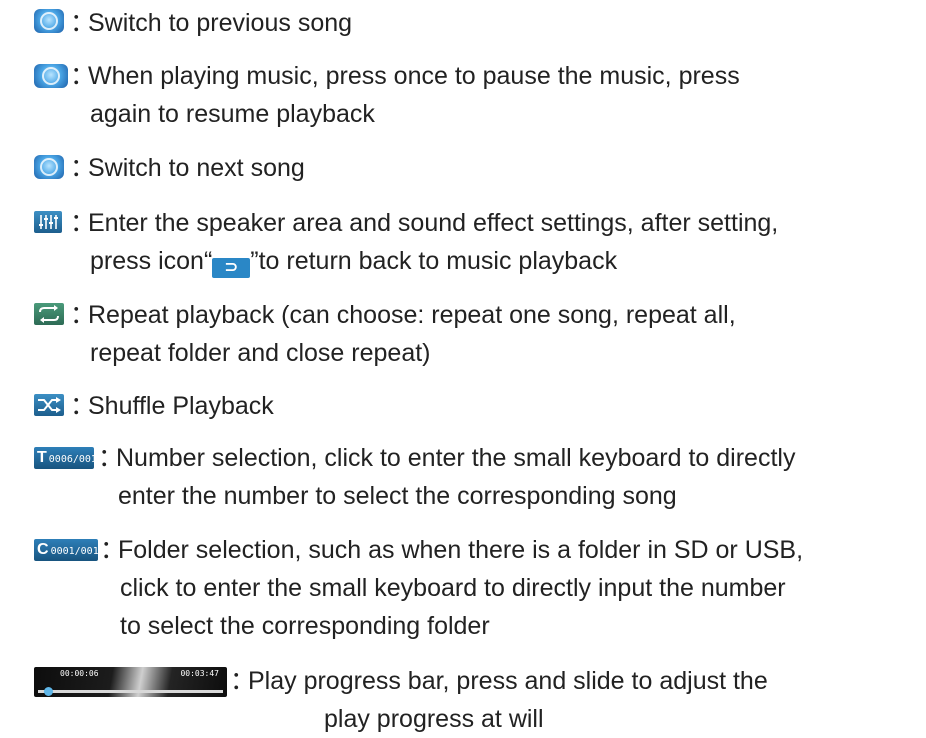 This screenshot has height=738, width=926. What do you see at coordinates (77, 551) in the screenshot?
I see `folder-selection-icon-text: 0001/0019` at bounding box center [77, 551].